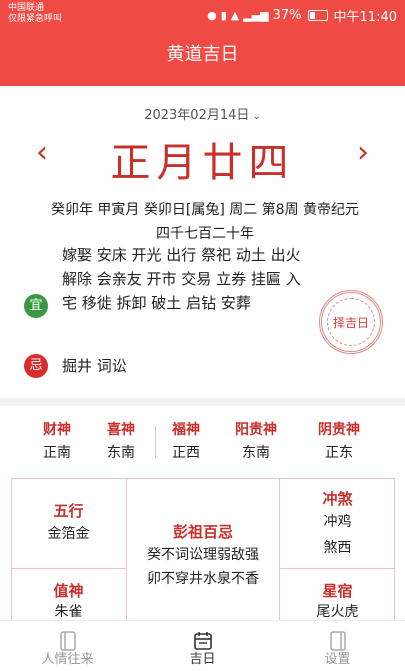 This screenshot has height=671, width=405. I want to click on ganzhi-info: 癸卯年 甲寅月 癸卯日[属兔] 周二 第8周 黄帝纪元四千七百二十年, so click(205, 222).